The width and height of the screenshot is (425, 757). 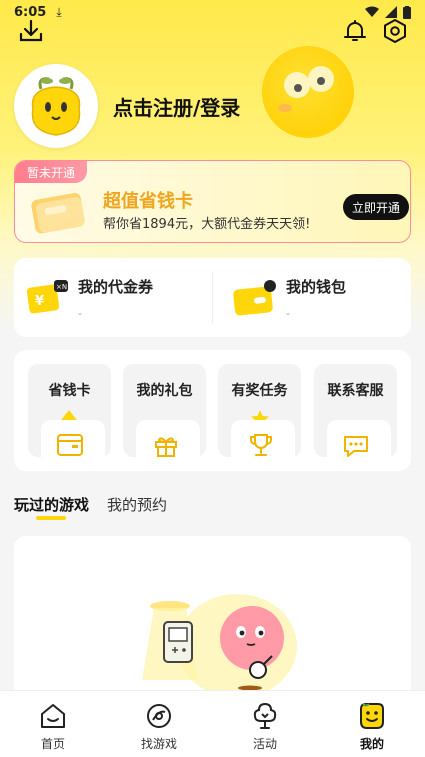 I want to click on bottom-nav: 首页 找游戏 活动 我的, so click(x=212, y=723).